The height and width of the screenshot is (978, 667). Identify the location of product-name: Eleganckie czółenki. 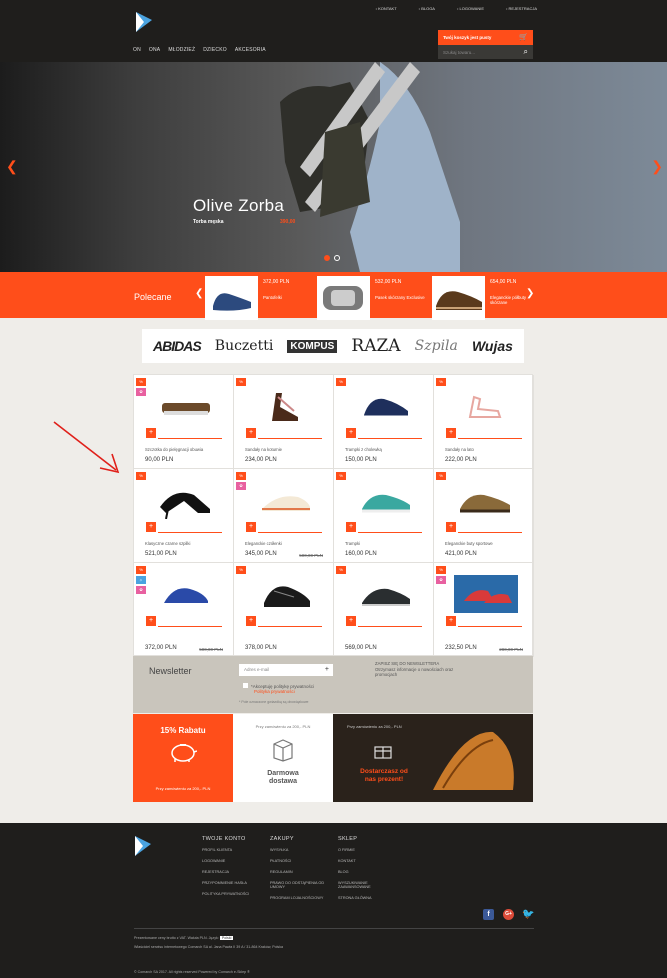
(263, 543).